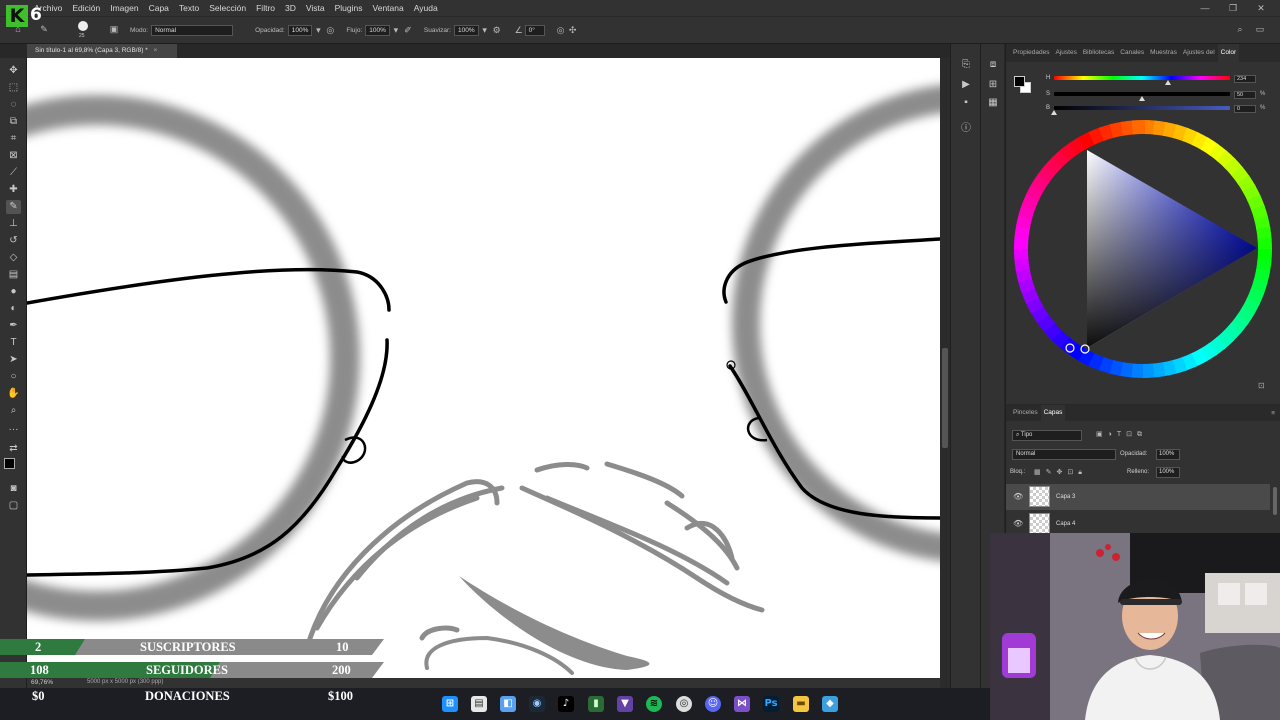 The height and width of the screenshot is (720, 1280). I want to click on layer-filter-icons: ▣◑T⊡⧉, so click(1121, 434).